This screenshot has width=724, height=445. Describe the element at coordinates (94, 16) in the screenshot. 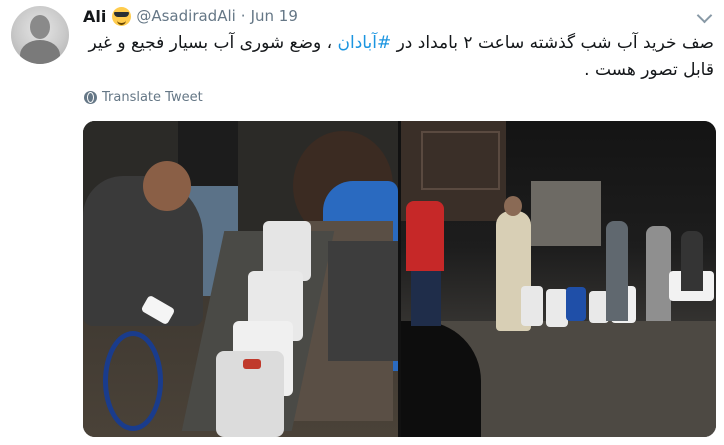

I see `display-name: Ali` at that location.